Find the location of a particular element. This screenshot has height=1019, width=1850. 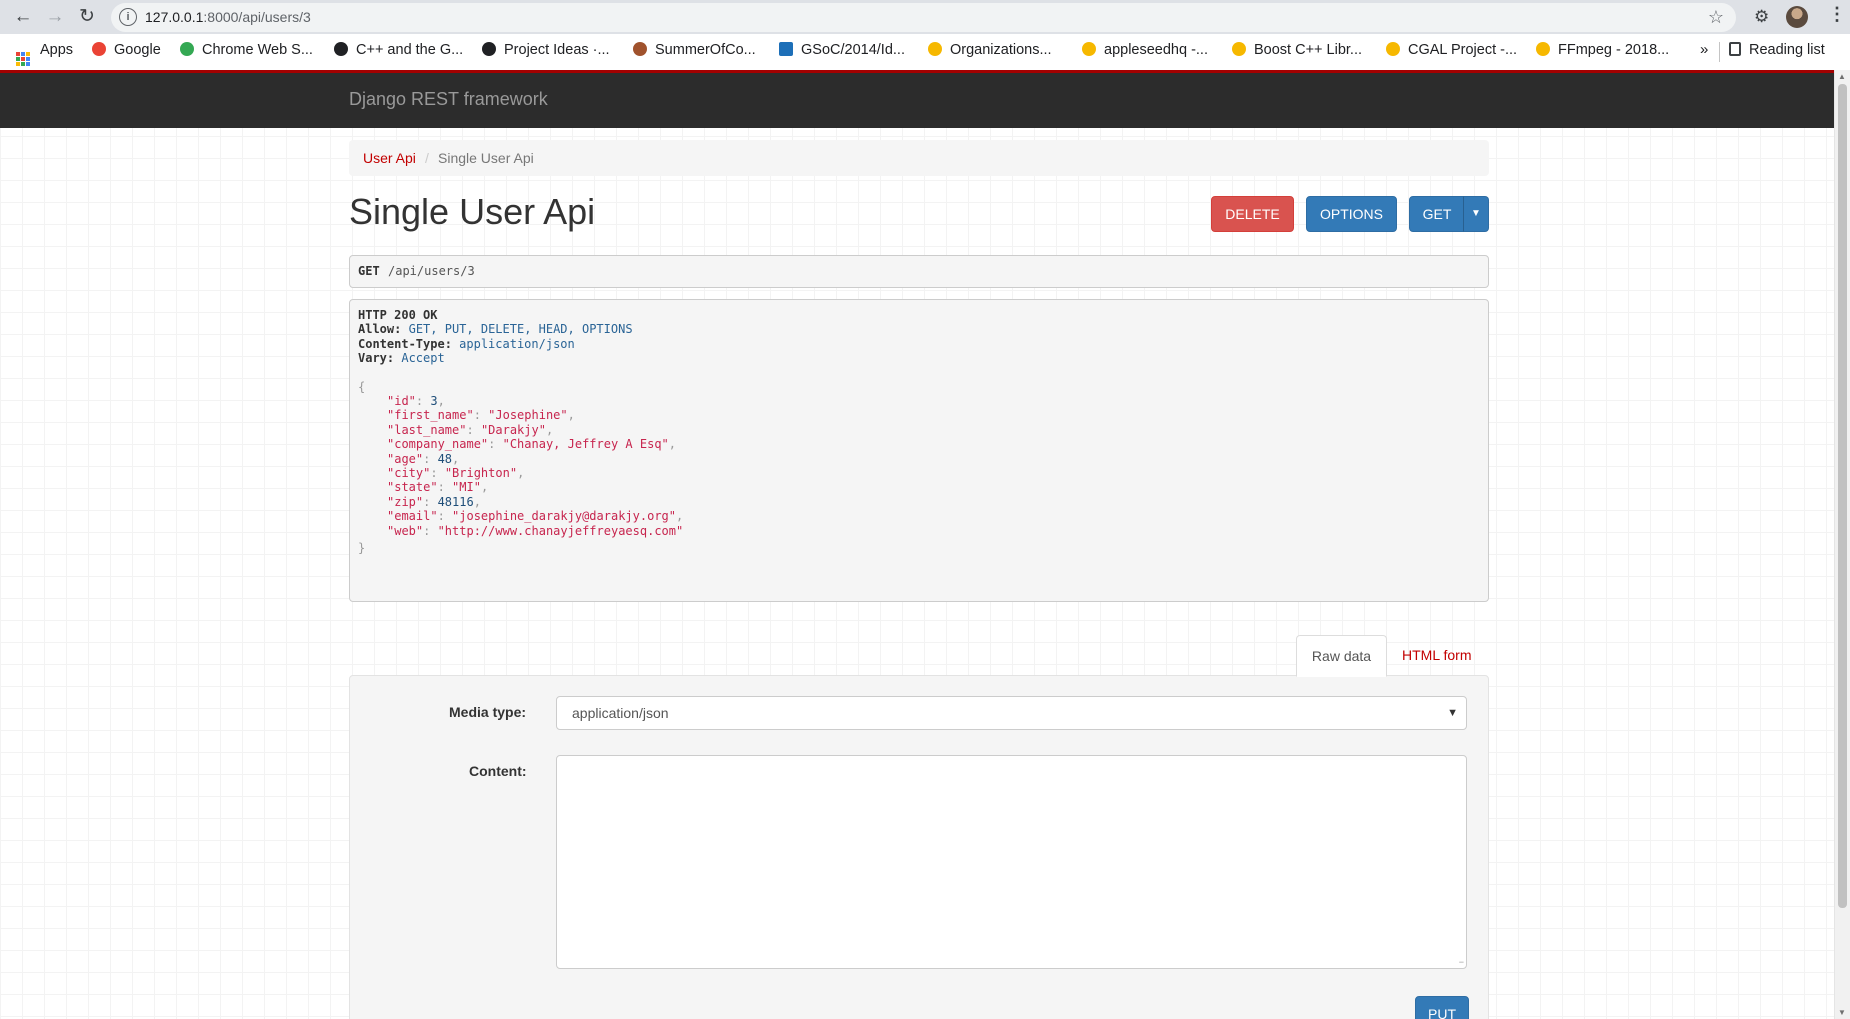

reading-list-label: Reading list is located at coordinates (1787, 50).